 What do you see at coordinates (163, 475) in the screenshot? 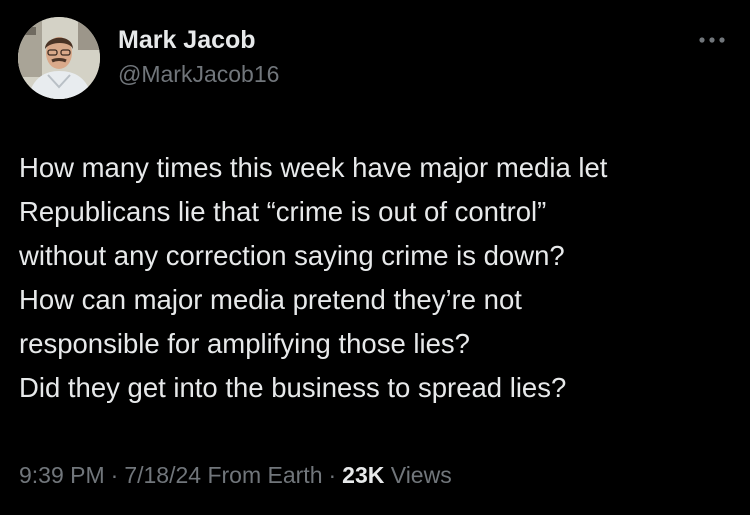
I see `tweet-date: 7/18/24` at bounding box center [163, 475].